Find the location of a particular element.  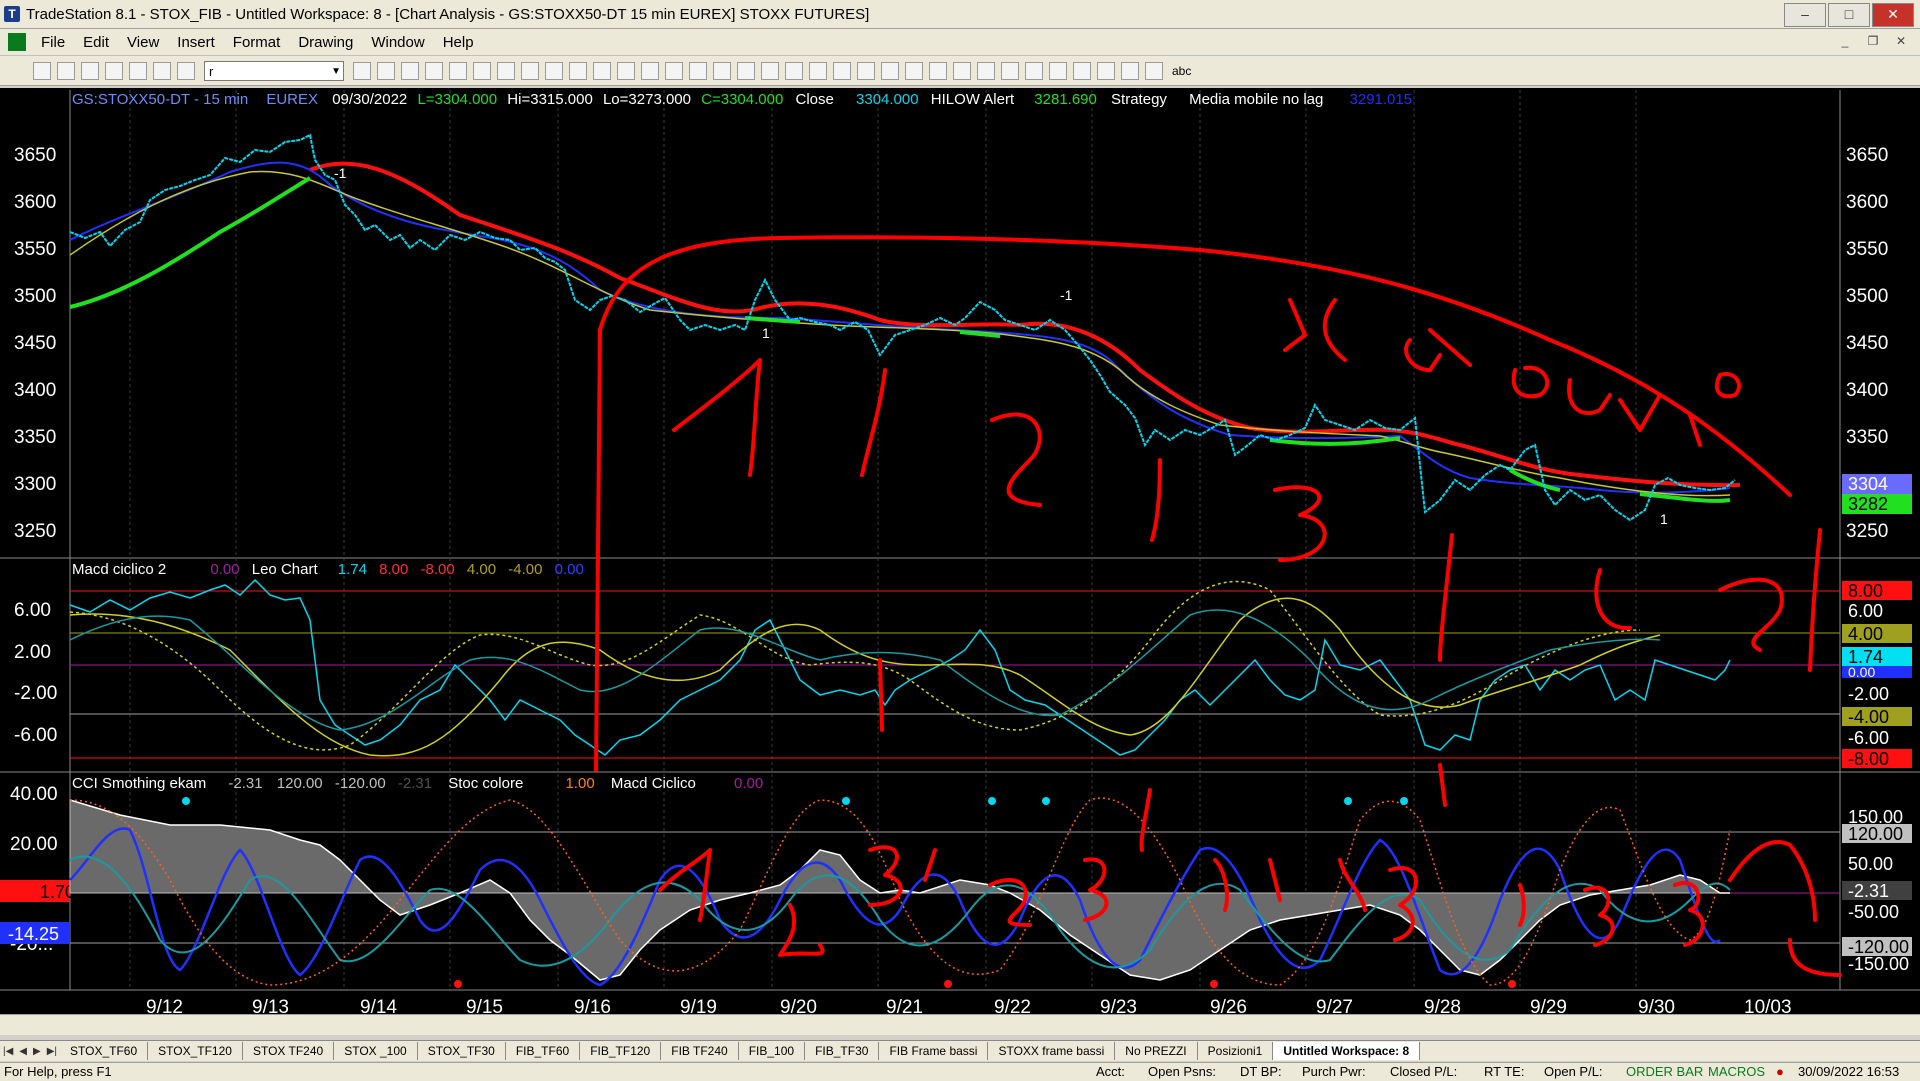

strategy-icon is located at coordinates (794, 70).